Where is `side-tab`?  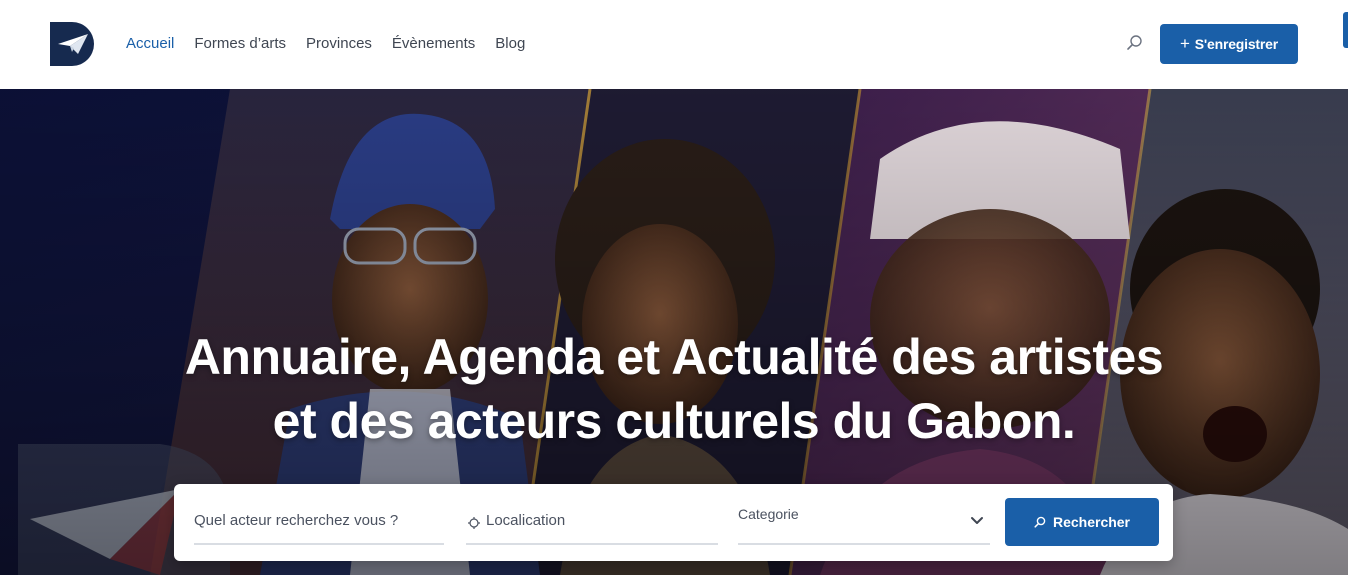
side-tab is located at coordinates (1345, 30).